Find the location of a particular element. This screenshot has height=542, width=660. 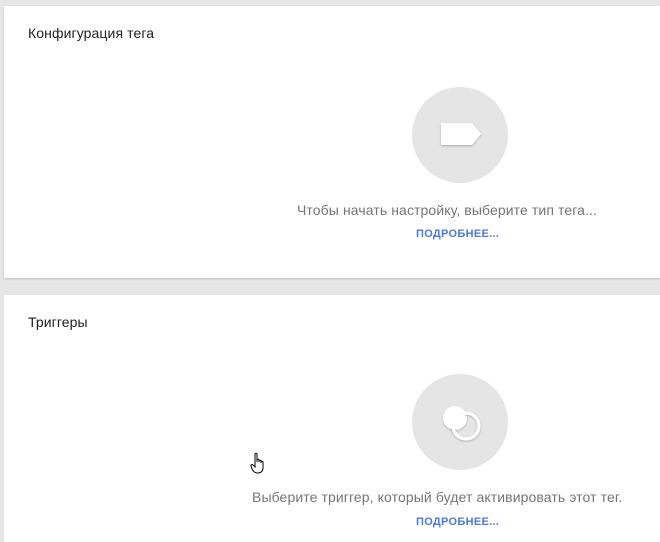

hand-pointer-icon is located at coordinates (257, 463).